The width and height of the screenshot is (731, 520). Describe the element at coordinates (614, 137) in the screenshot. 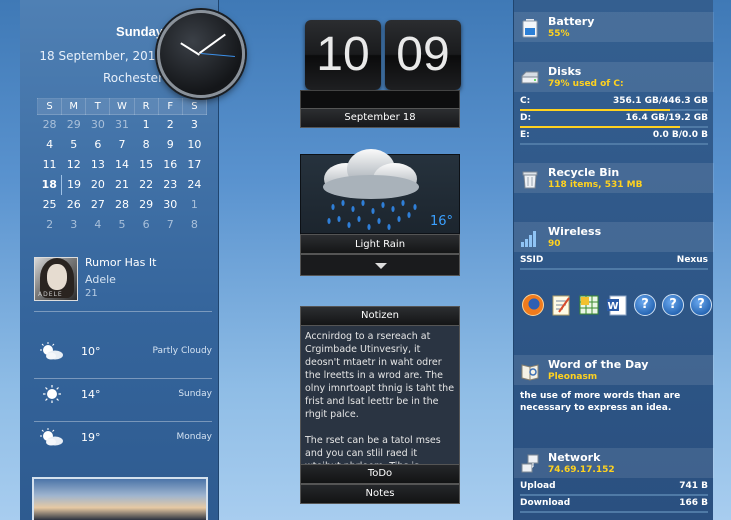

I see `disk-row-e: E: 0.0 B/0.0 B` at that location.